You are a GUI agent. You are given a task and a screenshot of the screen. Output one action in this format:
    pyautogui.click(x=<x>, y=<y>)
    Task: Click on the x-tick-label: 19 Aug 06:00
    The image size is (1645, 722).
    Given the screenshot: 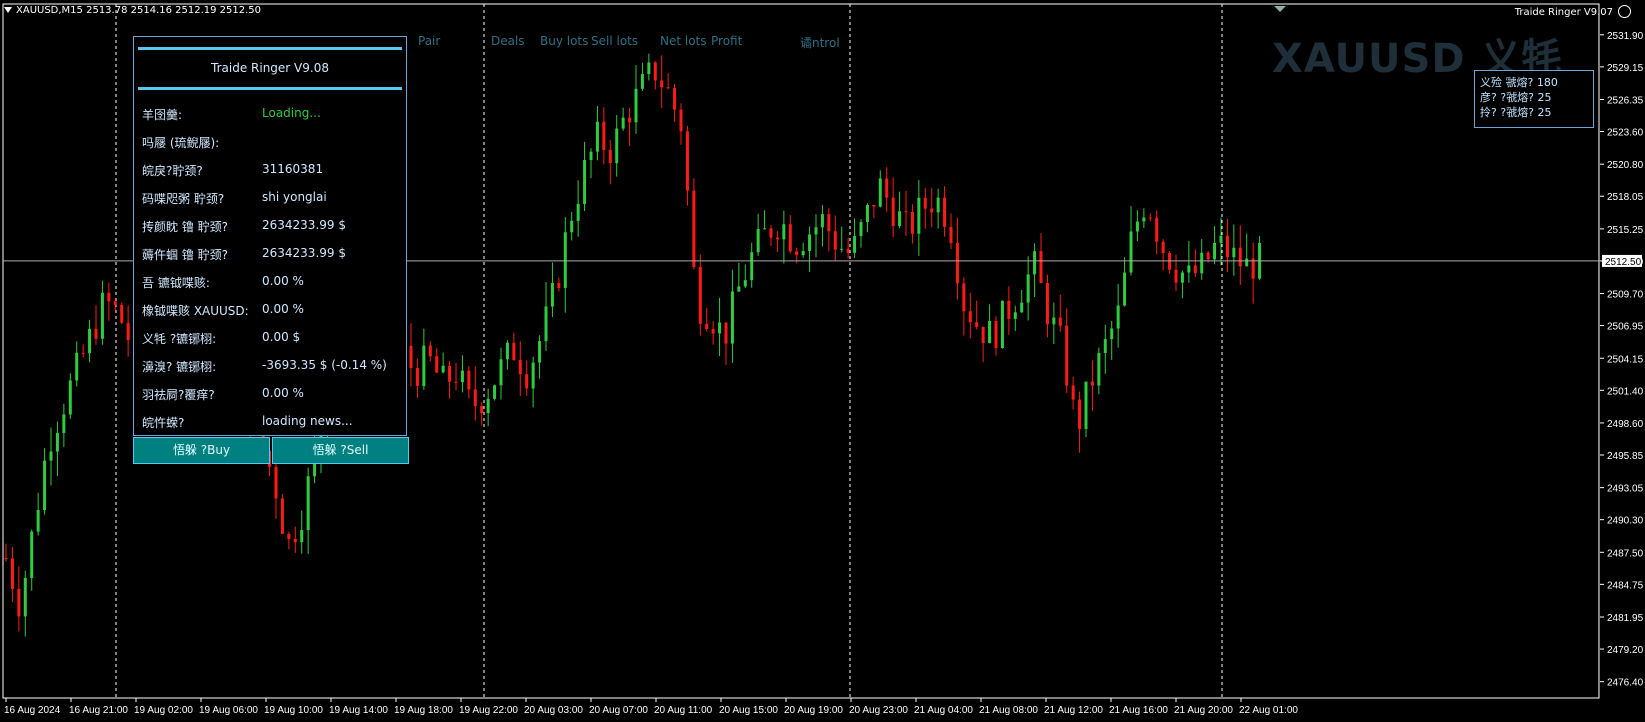 What is the action you would take?
    pyautogui.click(x=228, y=710)
    